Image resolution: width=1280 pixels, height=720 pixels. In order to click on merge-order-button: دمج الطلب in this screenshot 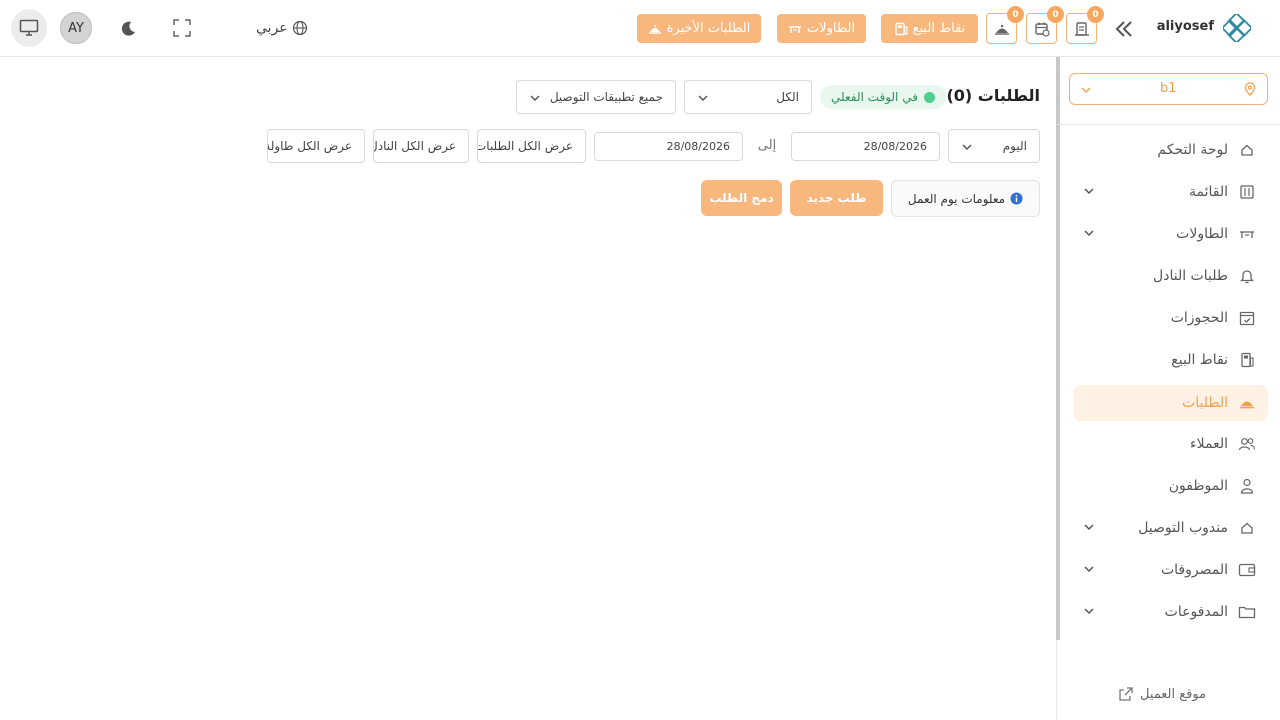, I will do `click(741, 198)`.